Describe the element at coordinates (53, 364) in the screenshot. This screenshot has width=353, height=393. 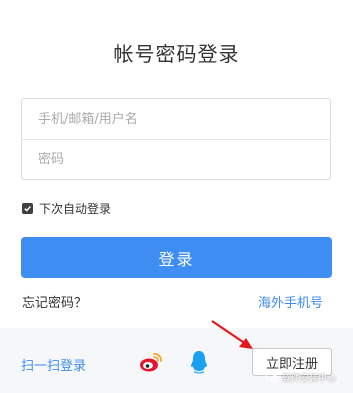
I see `scan-login-link: 扫一扫登录` at that location.